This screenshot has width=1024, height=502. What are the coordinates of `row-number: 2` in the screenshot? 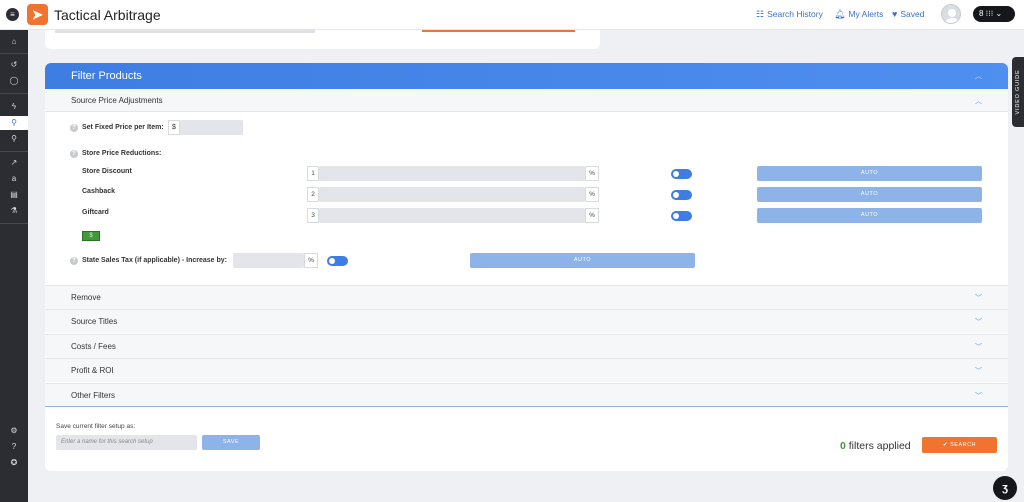 It's located at (313, 194).